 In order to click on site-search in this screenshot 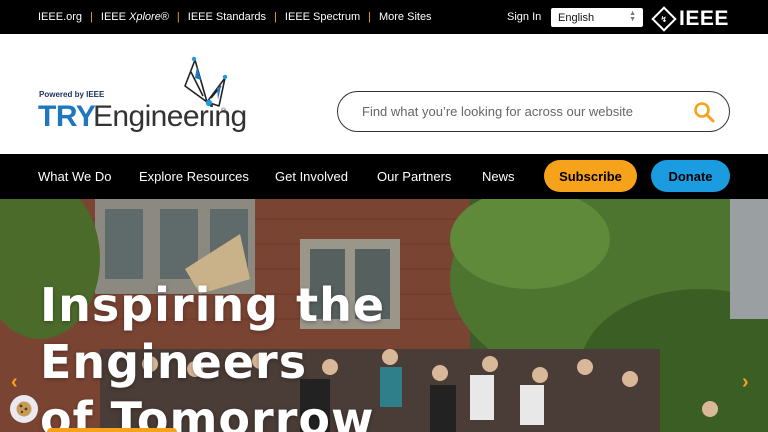, I will do `click(533, 111)`.